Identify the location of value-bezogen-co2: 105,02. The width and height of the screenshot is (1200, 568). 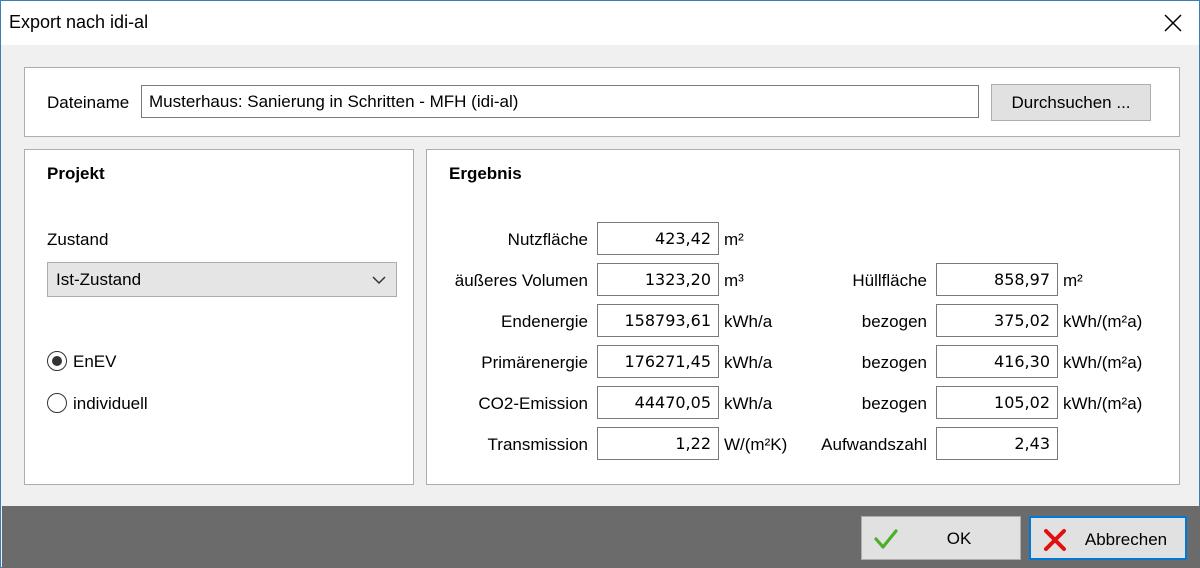
(997, 402).